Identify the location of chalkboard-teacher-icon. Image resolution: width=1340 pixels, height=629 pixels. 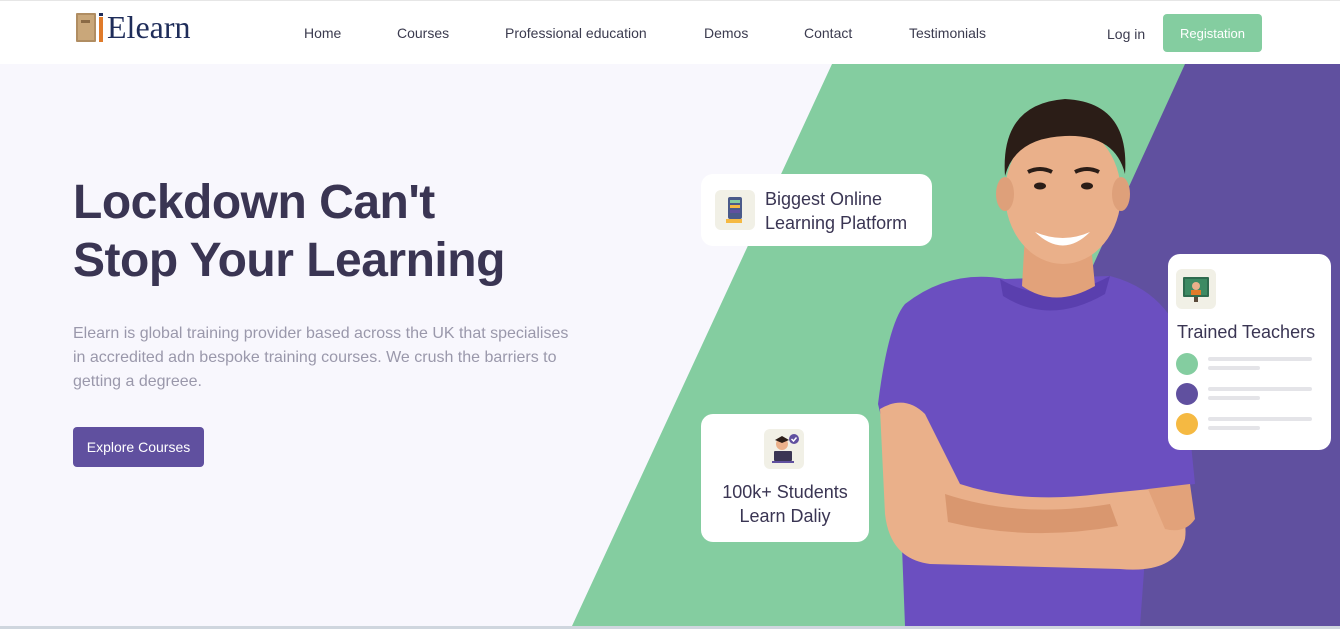
(1196, 289).